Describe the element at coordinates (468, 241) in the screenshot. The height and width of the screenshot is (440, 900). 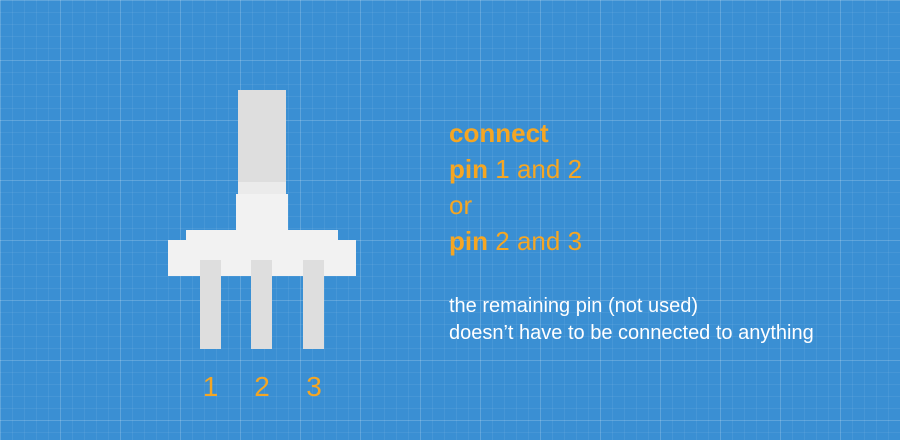
I see `option-2-pin-word: pin` at that location.